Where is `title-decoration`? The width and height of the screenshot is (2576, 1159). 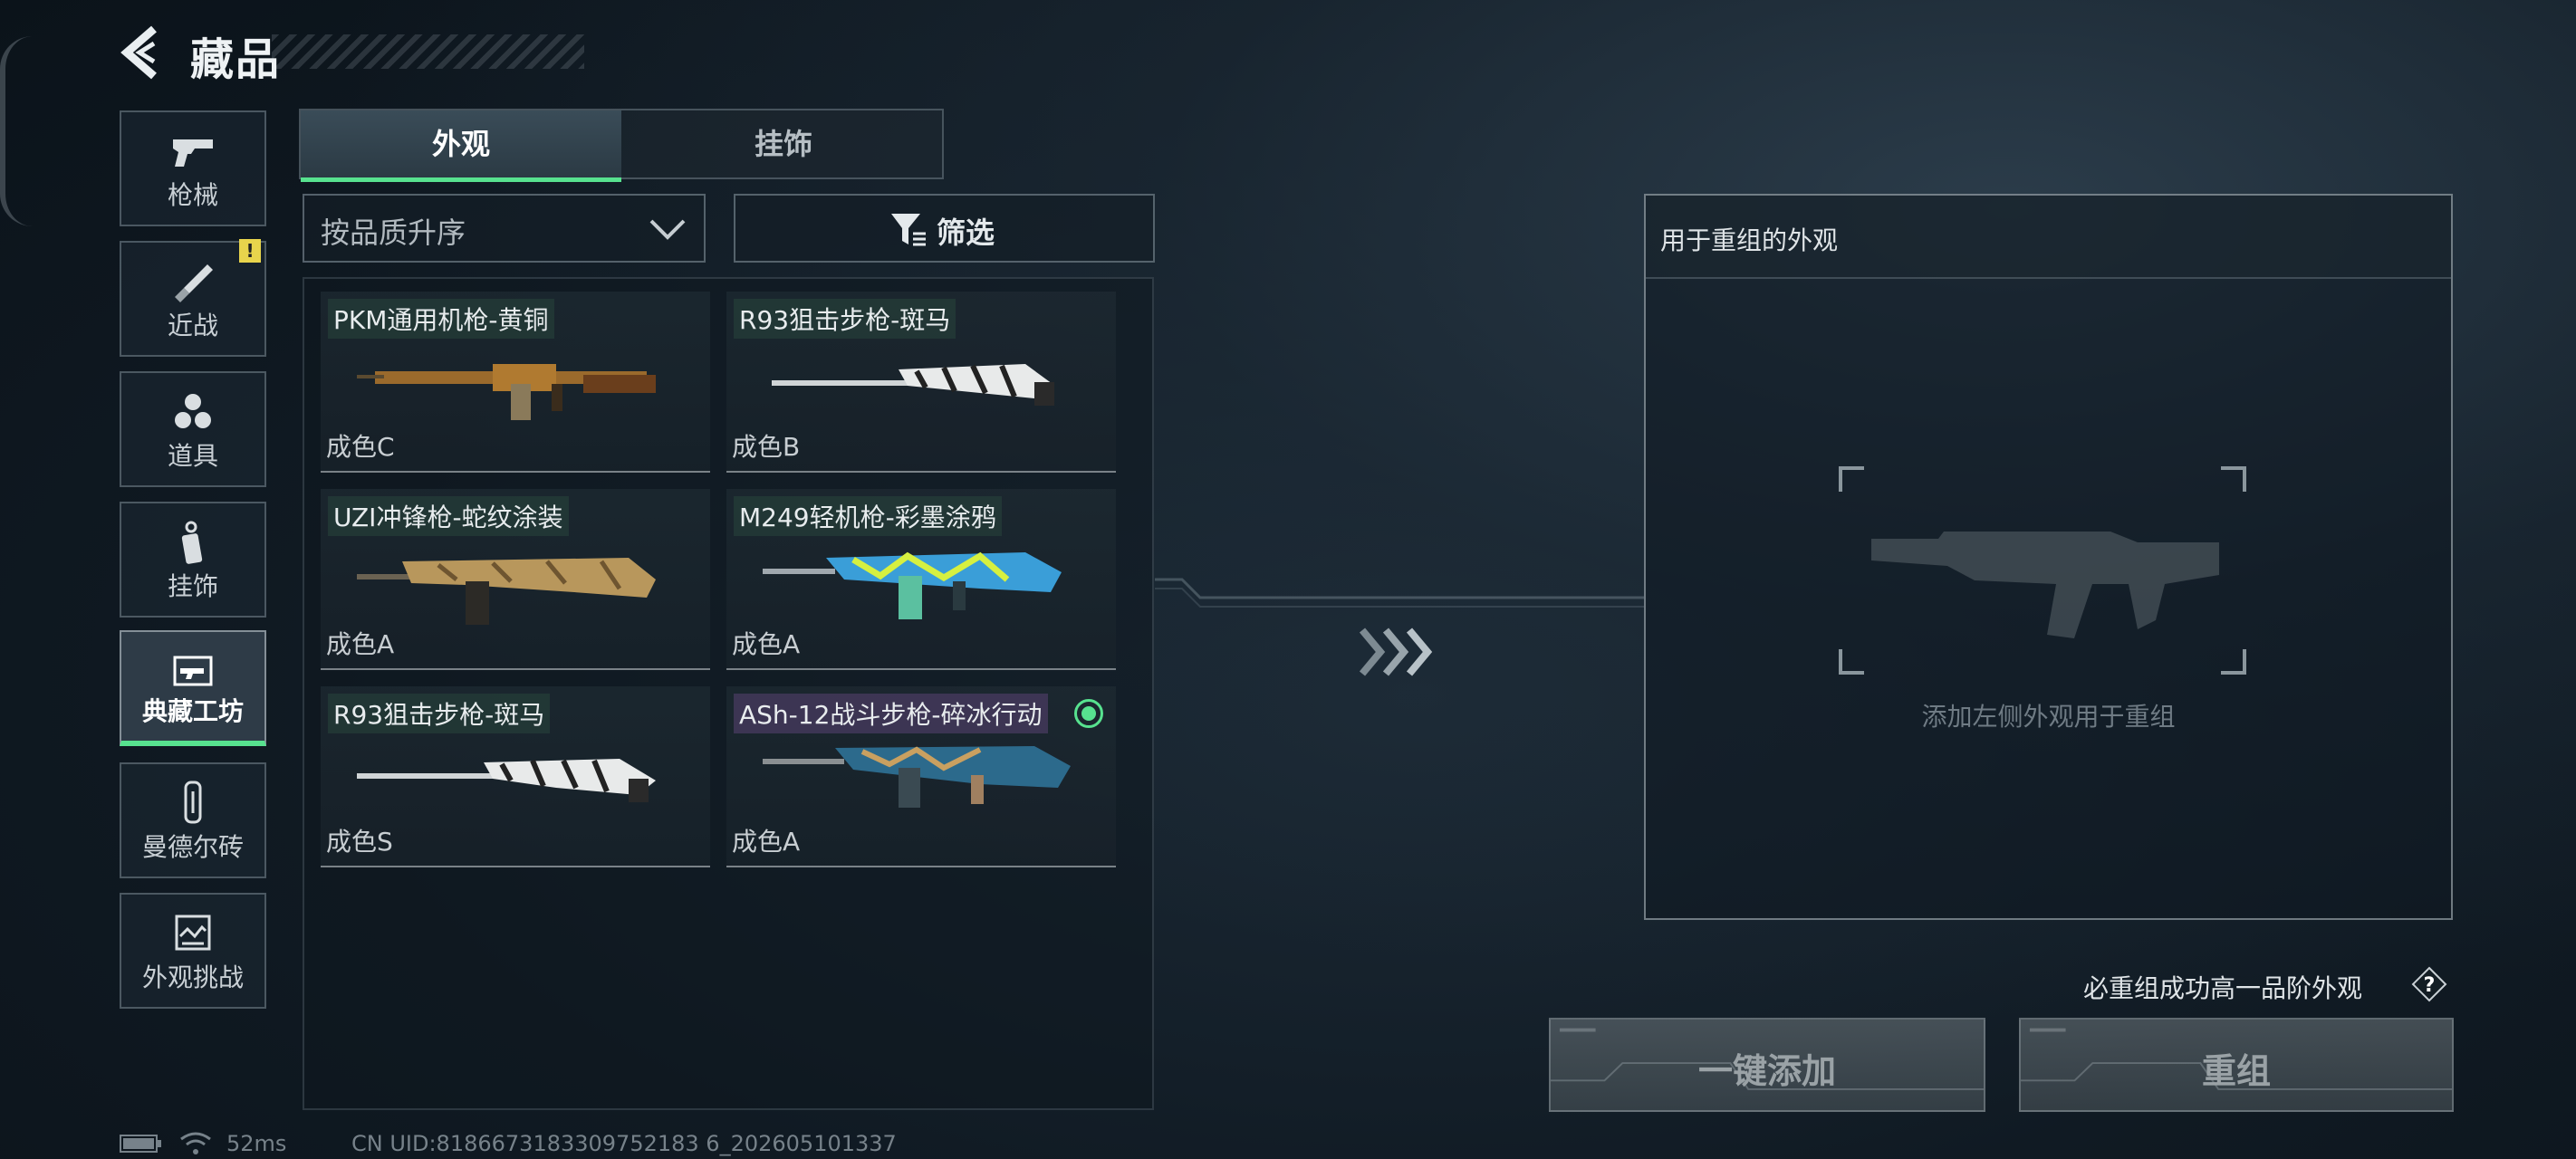
title-decoration is located at coordinates (428, 51).